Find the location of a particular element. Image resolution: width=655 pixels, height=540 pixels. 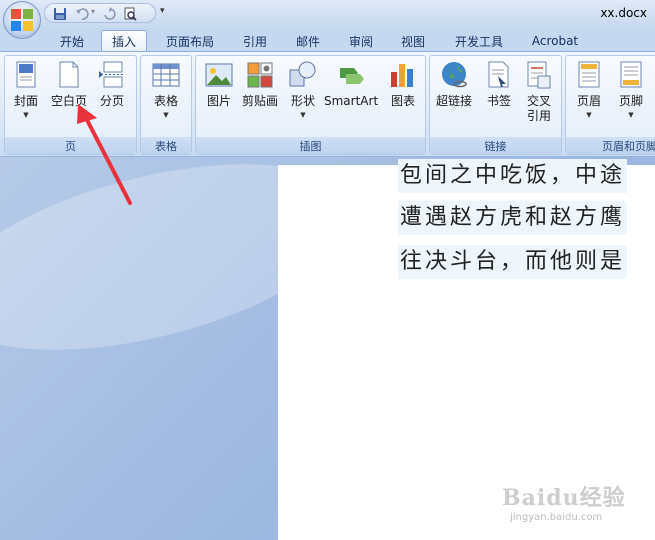

customize-qat-icon: ▾ is located at coordinates (162, 11).